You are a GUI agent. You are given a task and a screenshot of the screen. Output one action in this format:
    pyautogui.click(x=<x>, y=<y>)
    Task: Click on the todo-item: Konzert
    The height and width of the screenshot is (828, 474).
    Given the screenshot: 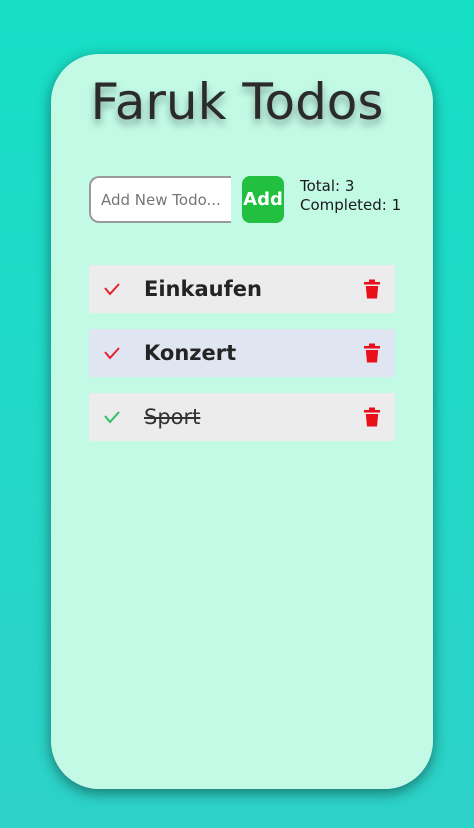 What is the action you would take?
    pyautogui.click(x=242, y=353)
    